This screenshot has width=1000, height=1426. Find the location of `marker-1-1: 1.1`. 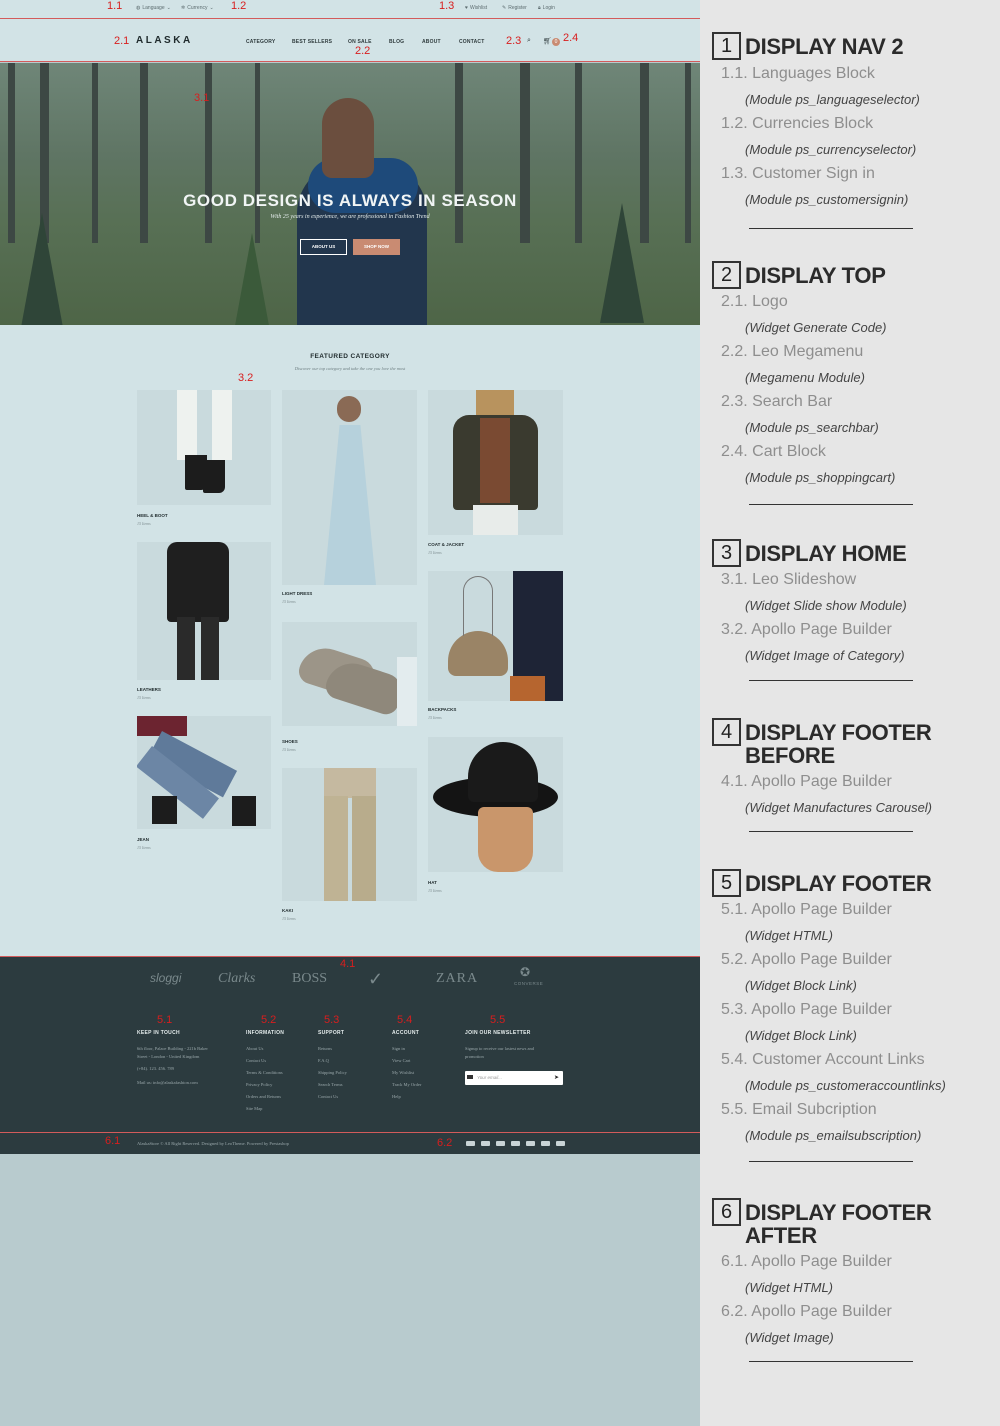

marker-1-1: 1.1 is located at coordinates (115, 6).